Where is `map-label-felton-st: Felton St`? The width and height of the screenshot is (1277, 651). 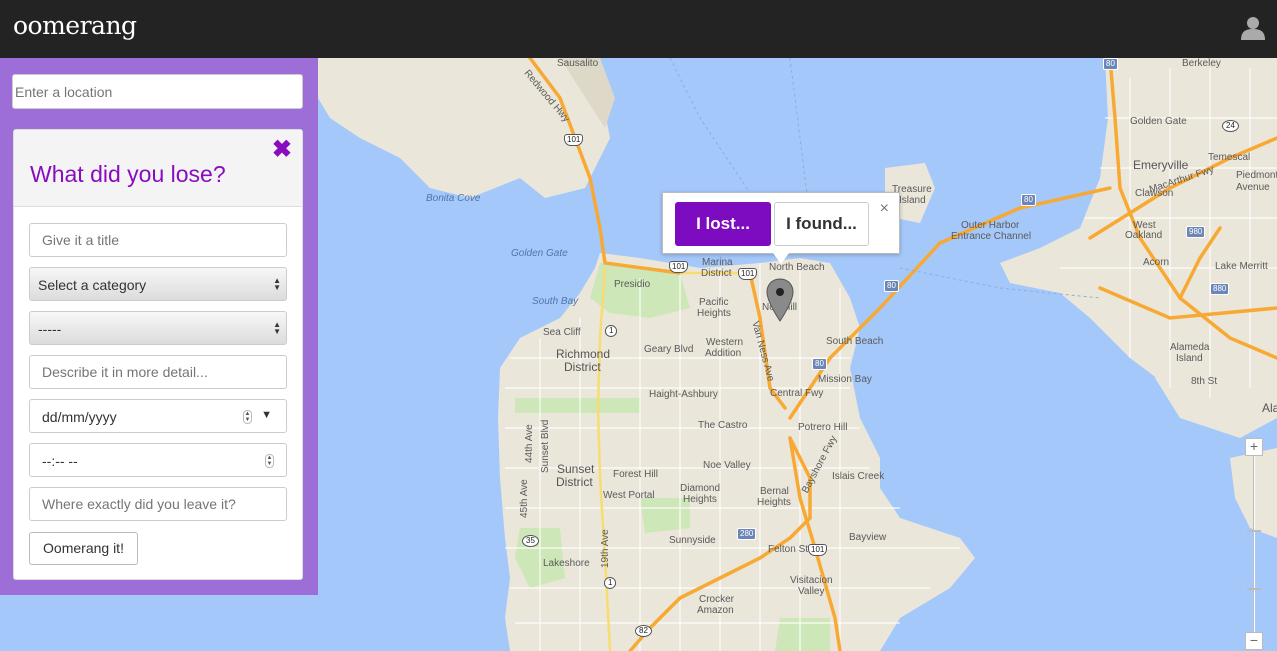
map-label-felton-st: Felton St is located at coordinates (788, 549).